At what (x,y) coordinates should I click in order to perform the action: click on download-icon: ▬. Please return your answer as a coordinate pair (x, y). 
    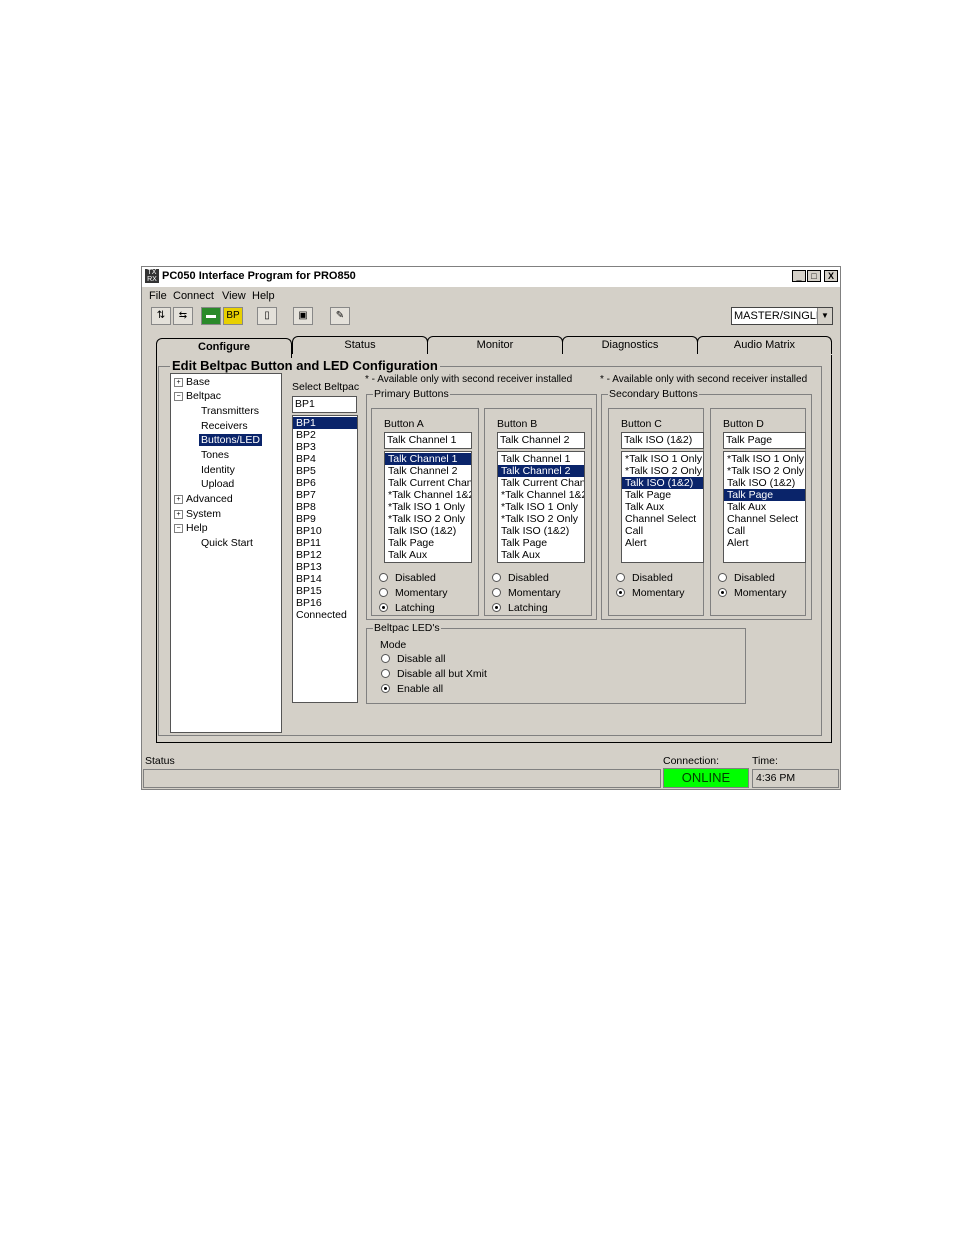
    Looking at the image, I should click on (211, 316).